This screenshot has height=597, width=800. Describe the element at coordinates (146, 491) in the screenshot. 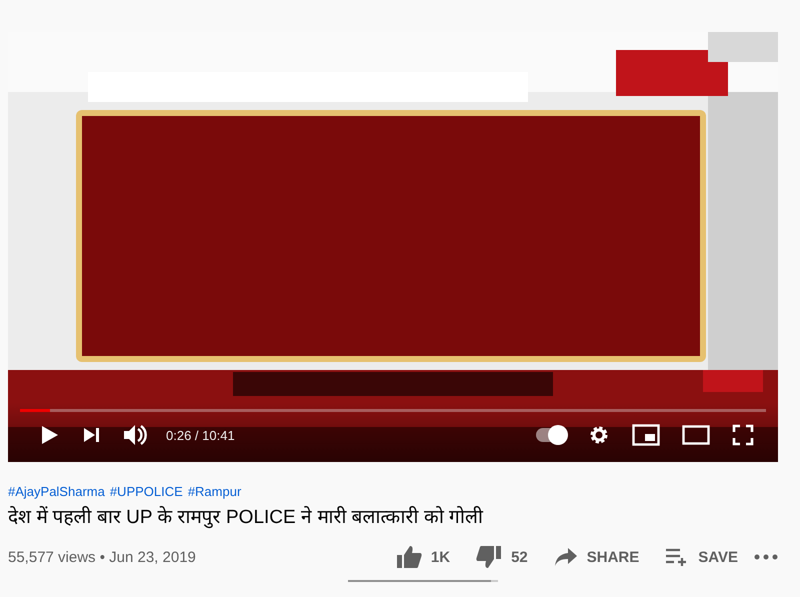

I see `hashtag-link: #UPPOLICE` at that location.